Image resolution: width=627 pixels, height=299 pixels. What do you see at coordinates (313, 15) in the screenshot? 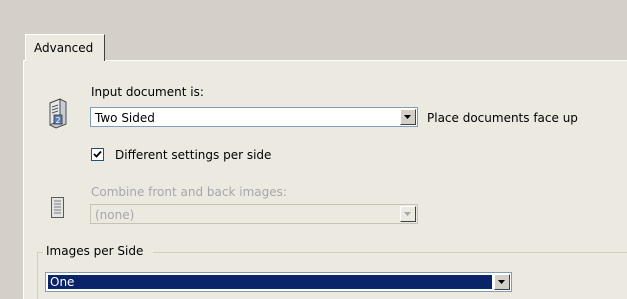
I see `window-top` at bounding box center [313, 15].